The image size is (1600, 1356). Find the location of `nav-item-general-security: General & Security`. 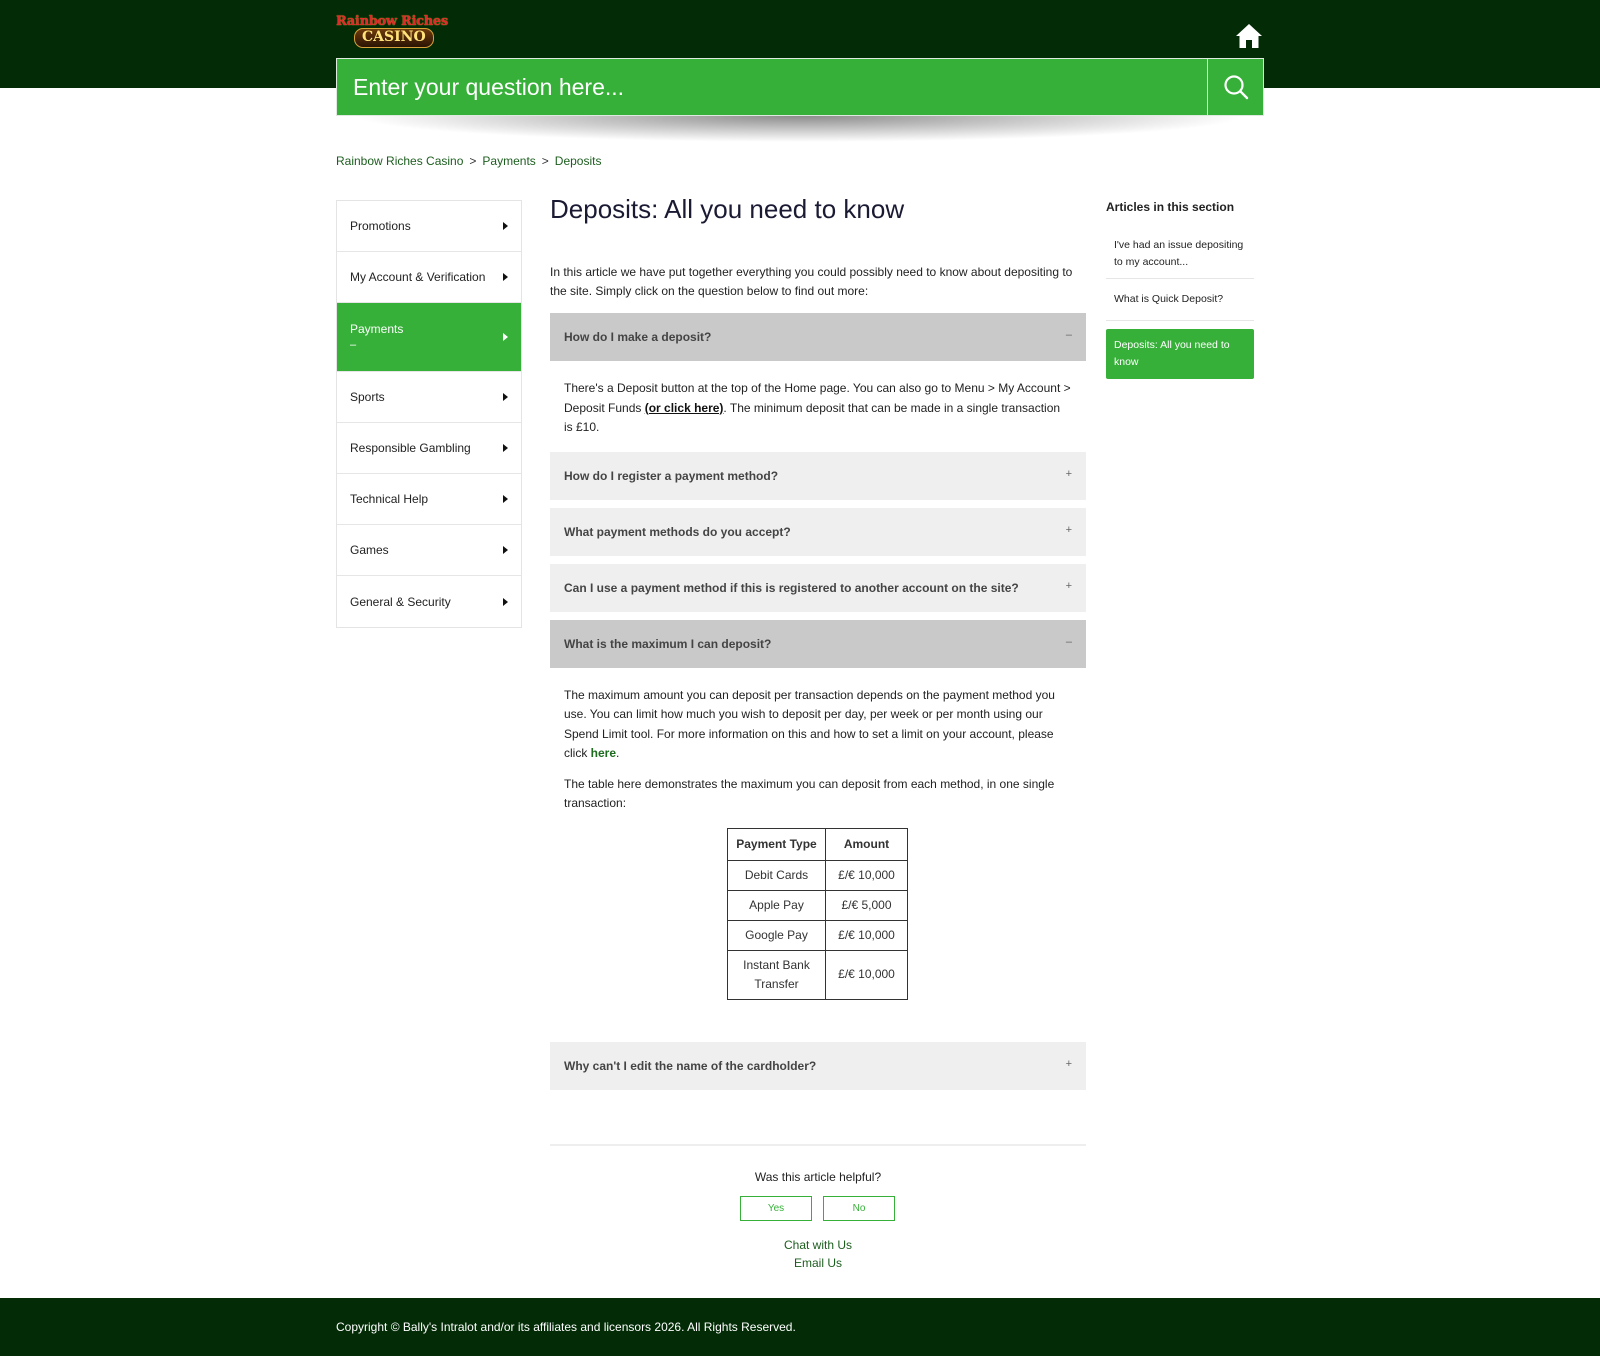

nav-item-general-security: General & Security is located at coordinates (429, 601).